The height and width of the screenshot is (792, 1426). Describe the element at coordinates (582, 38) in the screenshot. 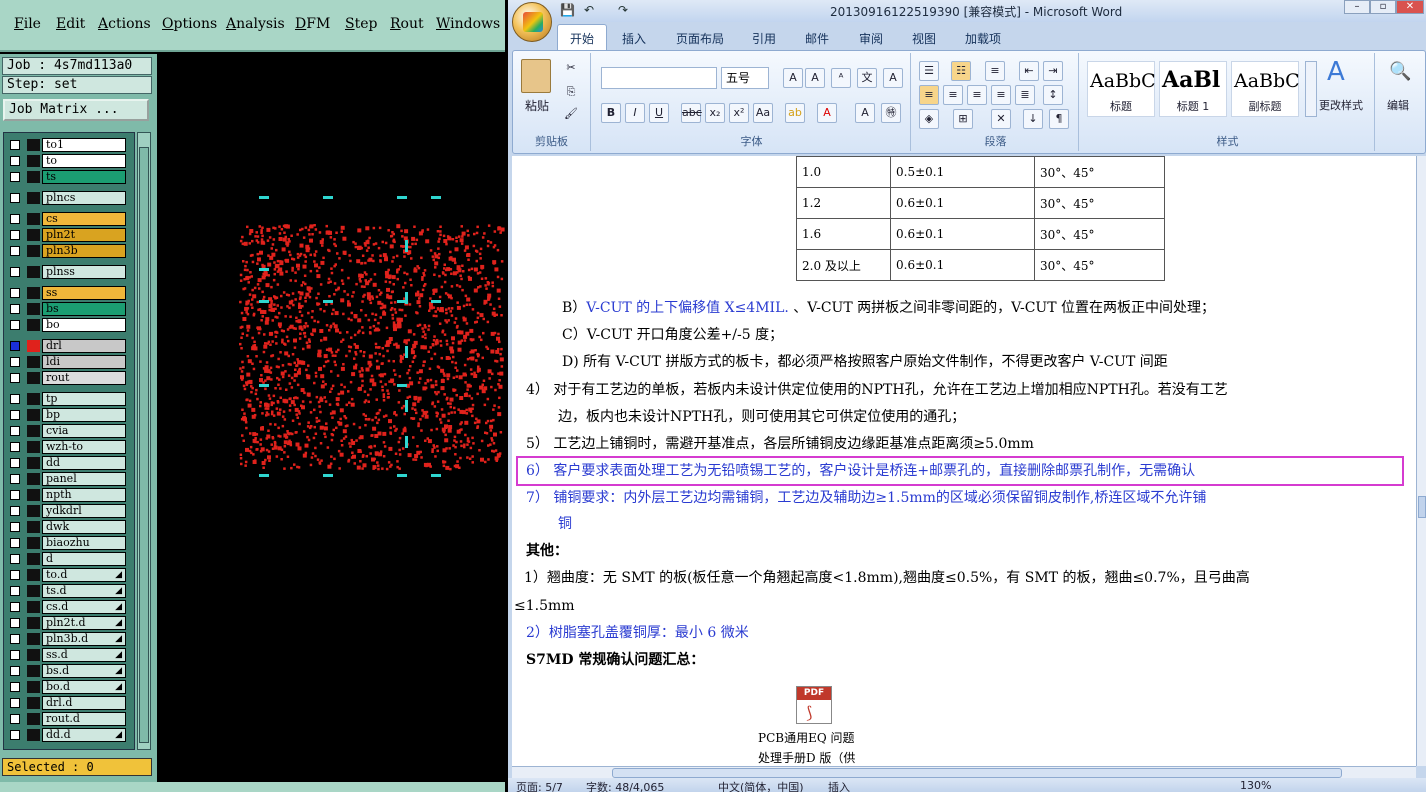

I see `tab-home: 开始` at that location.